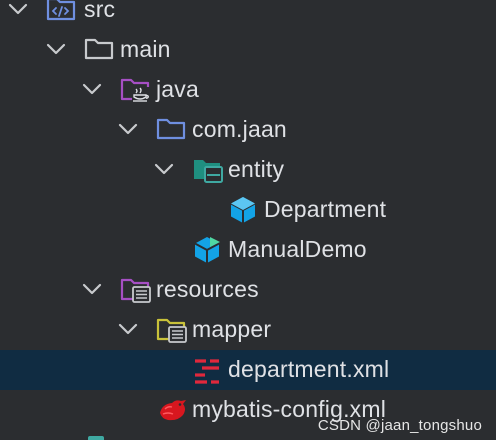 The height and width of the screenshot is (440, 496). Describe the element at coordinates (239, 129) in the screenshot. I see `tree-item-label: com.jaan` at that location.